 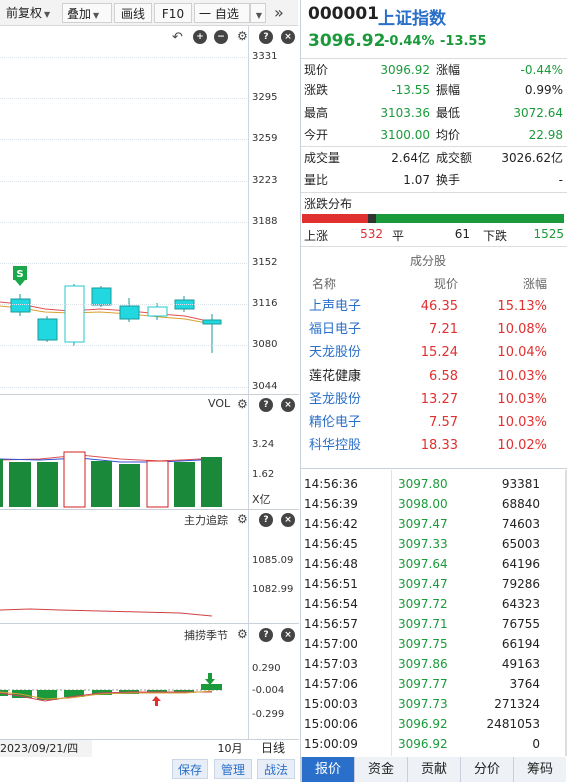 I want to click on tick-price: 3097.80, so click(x=423, y=484).